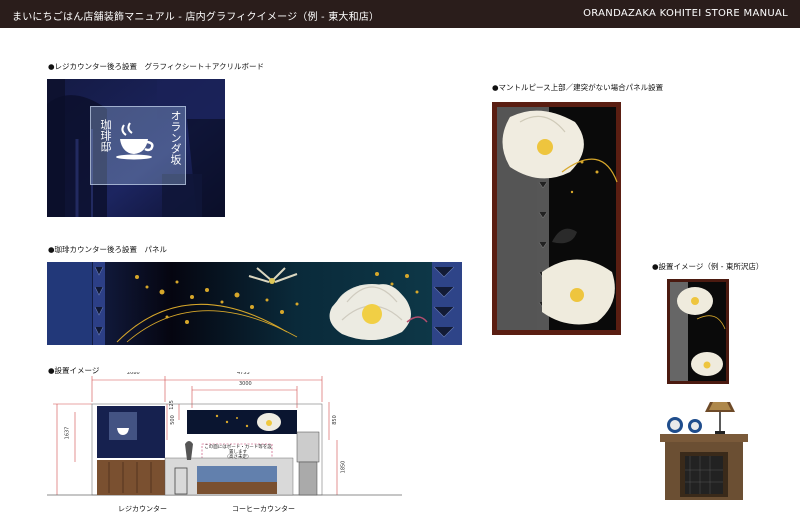 The width and height of the screenshot is (800, 528). Describe the element at coordinates (108, 249) in the screenshot. I see `caption-coffee: ●珈琲カウンター後ろ設置 パネル` at that location.